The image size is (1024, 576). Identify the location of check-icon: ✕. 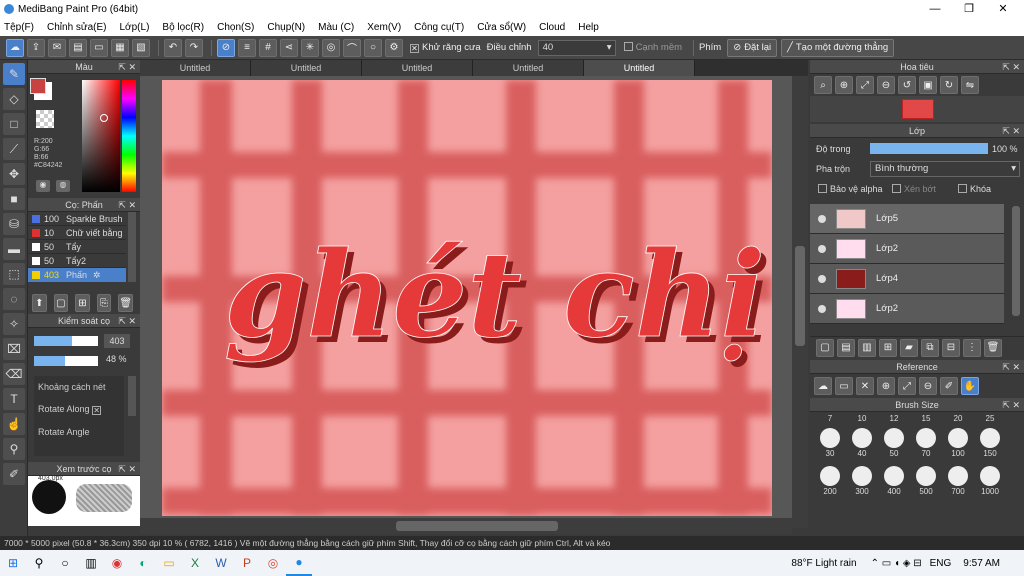
(97, 410).